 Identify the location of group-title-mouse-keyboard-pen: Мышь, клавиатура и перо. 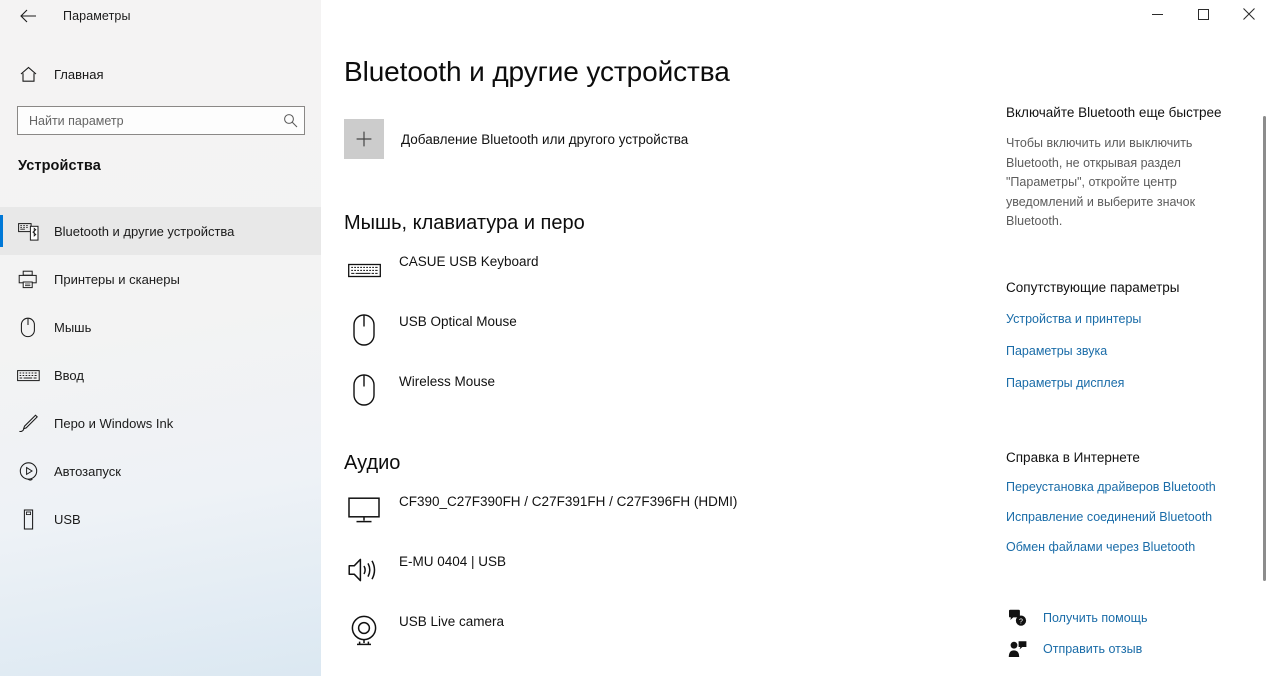
(464, 223).